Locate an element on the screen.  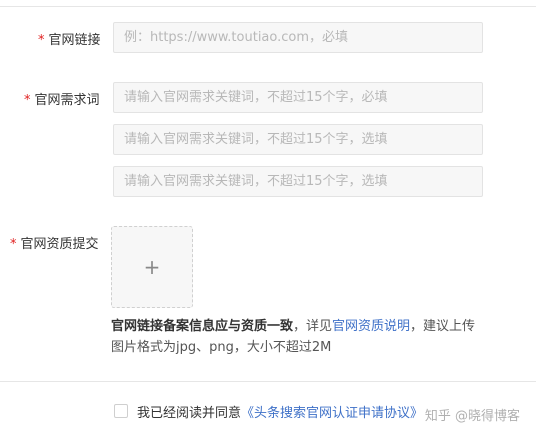
agreement-link: 《头条搜索官网认证申请协议》 is located at coordinates (332, 413).